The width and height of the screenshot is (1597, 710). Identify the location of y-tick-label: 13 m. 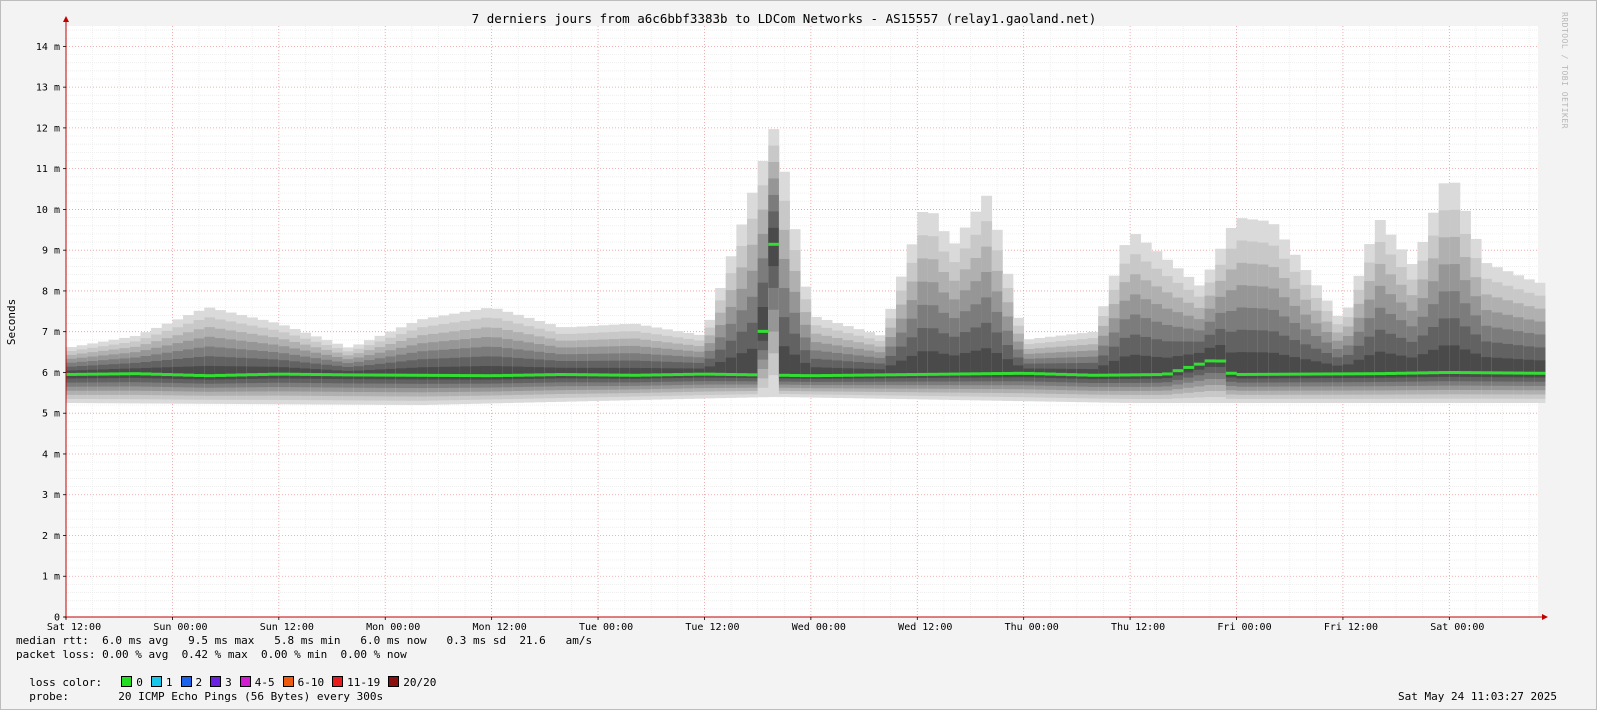
(48, 88).